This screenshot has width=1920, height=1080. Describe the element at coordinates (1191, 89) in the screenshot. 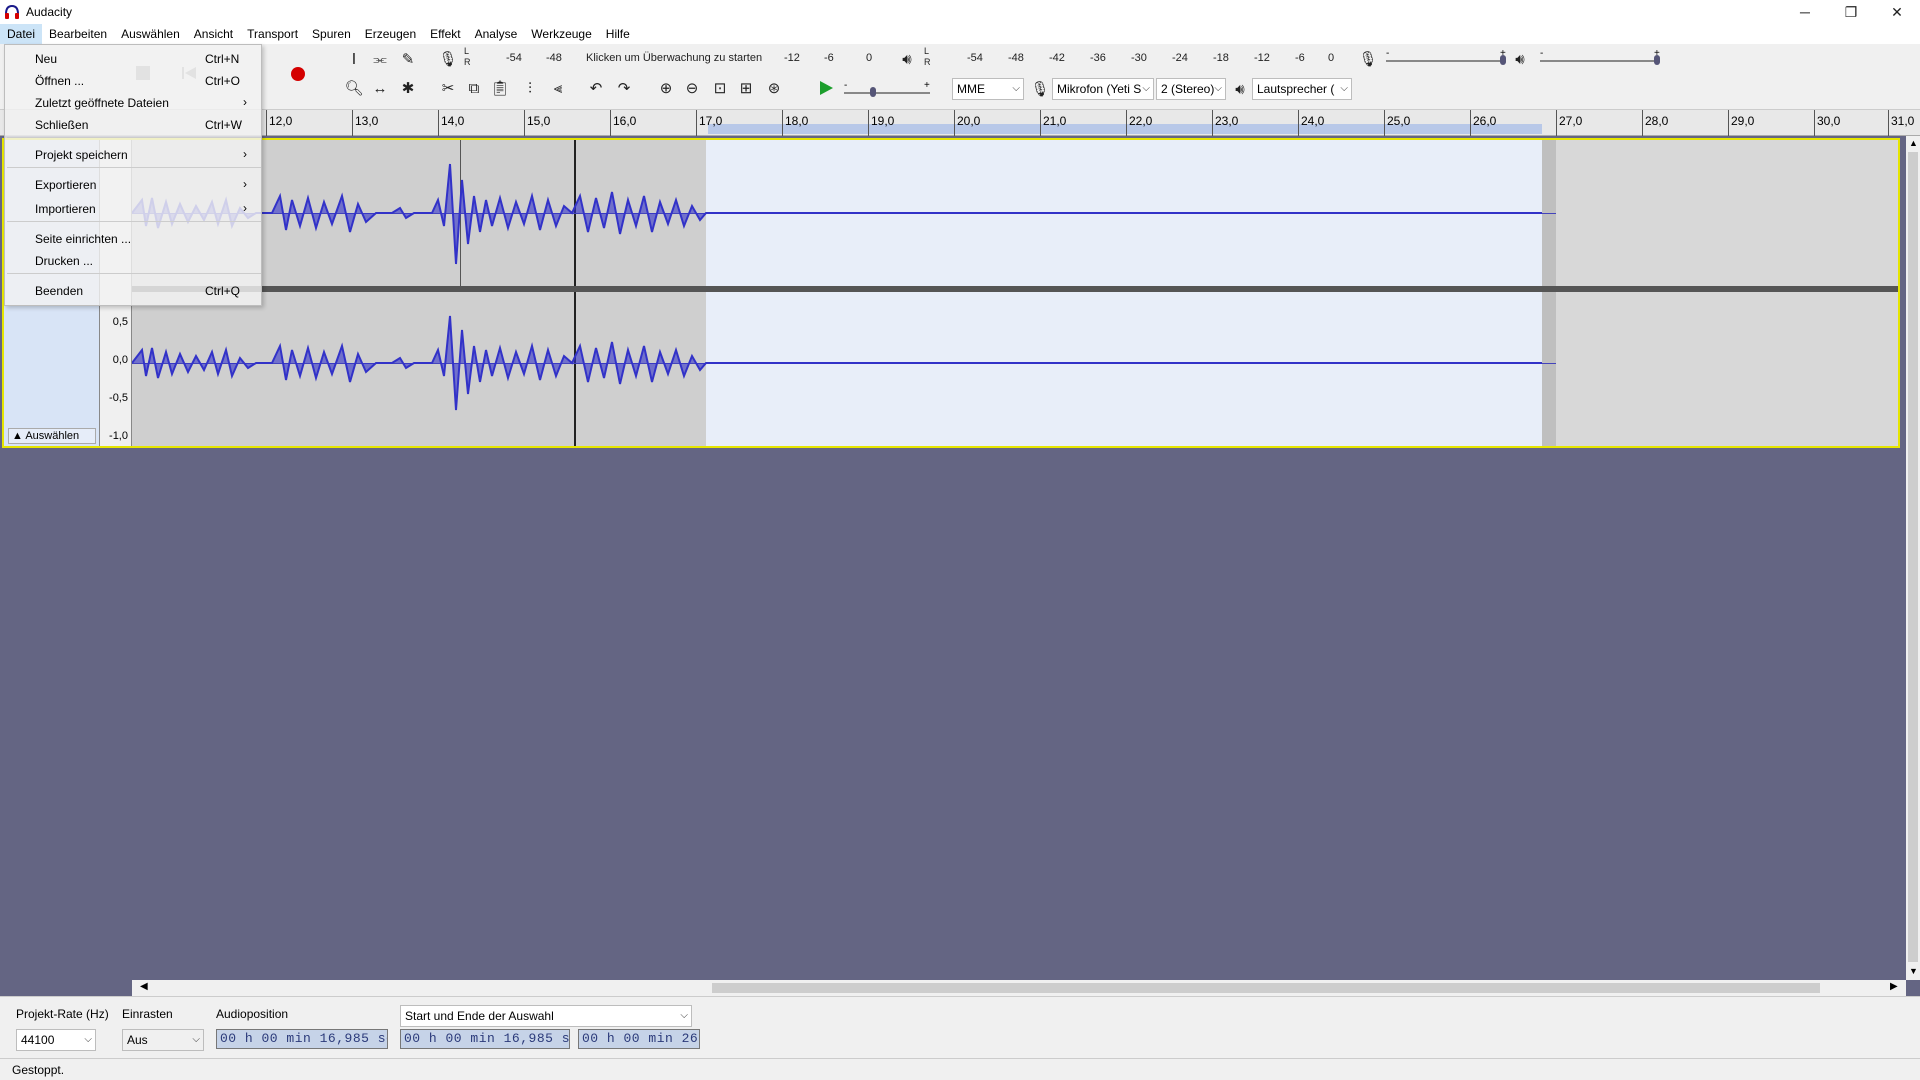

I see `channels-select: 2 (Stereo) ⌵` at that location.